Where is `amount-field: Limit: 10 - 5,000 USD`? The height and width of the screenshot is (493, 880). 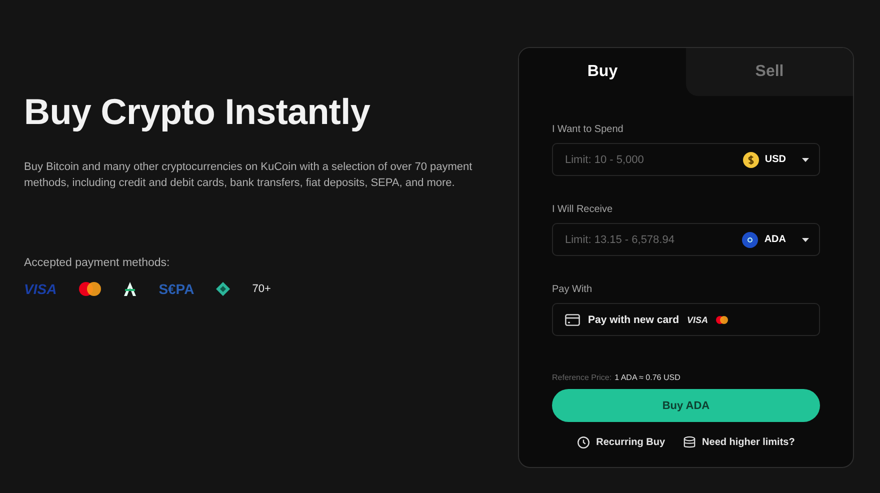 amount-field: Limit: 10 - 5,000 USD is located at coordinates (686, 159).